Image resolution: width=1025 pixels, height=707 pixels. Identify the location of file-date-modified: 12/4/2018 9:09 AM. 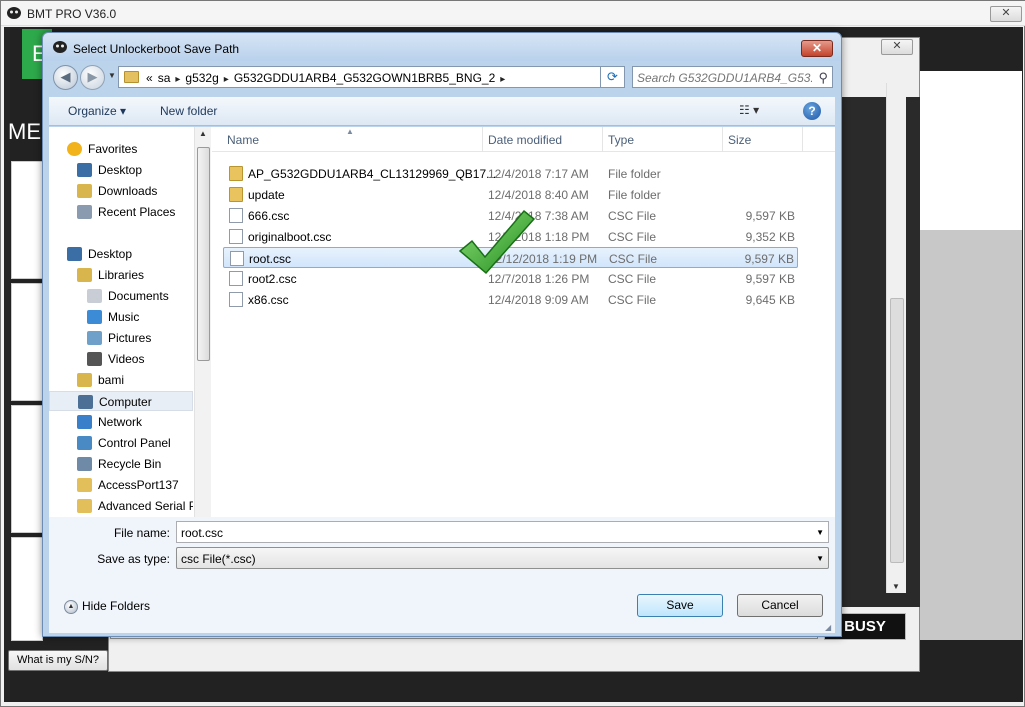
(538, 300).